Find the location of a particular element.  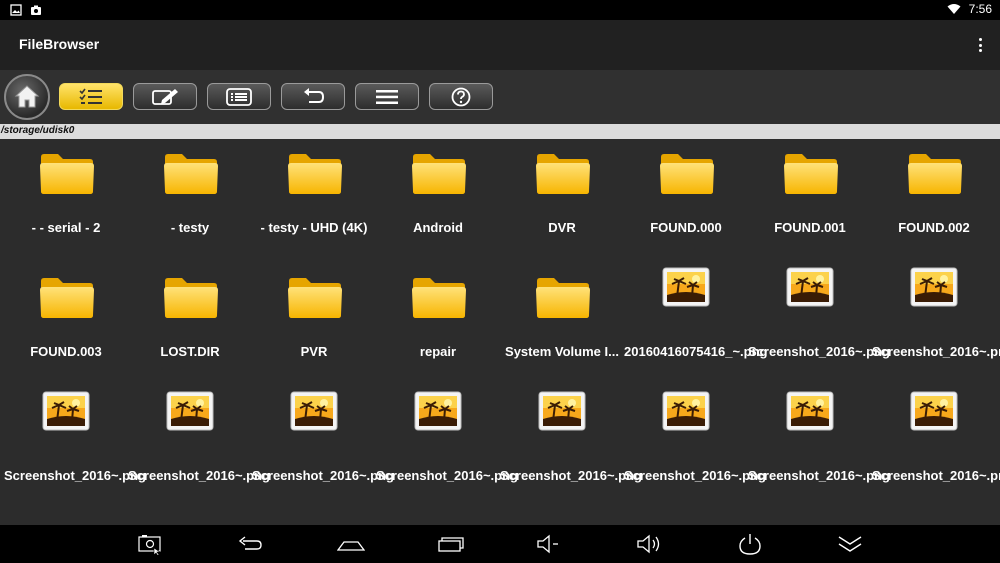

item-label: - - serial - 2 is located at coordinates (66, 227).